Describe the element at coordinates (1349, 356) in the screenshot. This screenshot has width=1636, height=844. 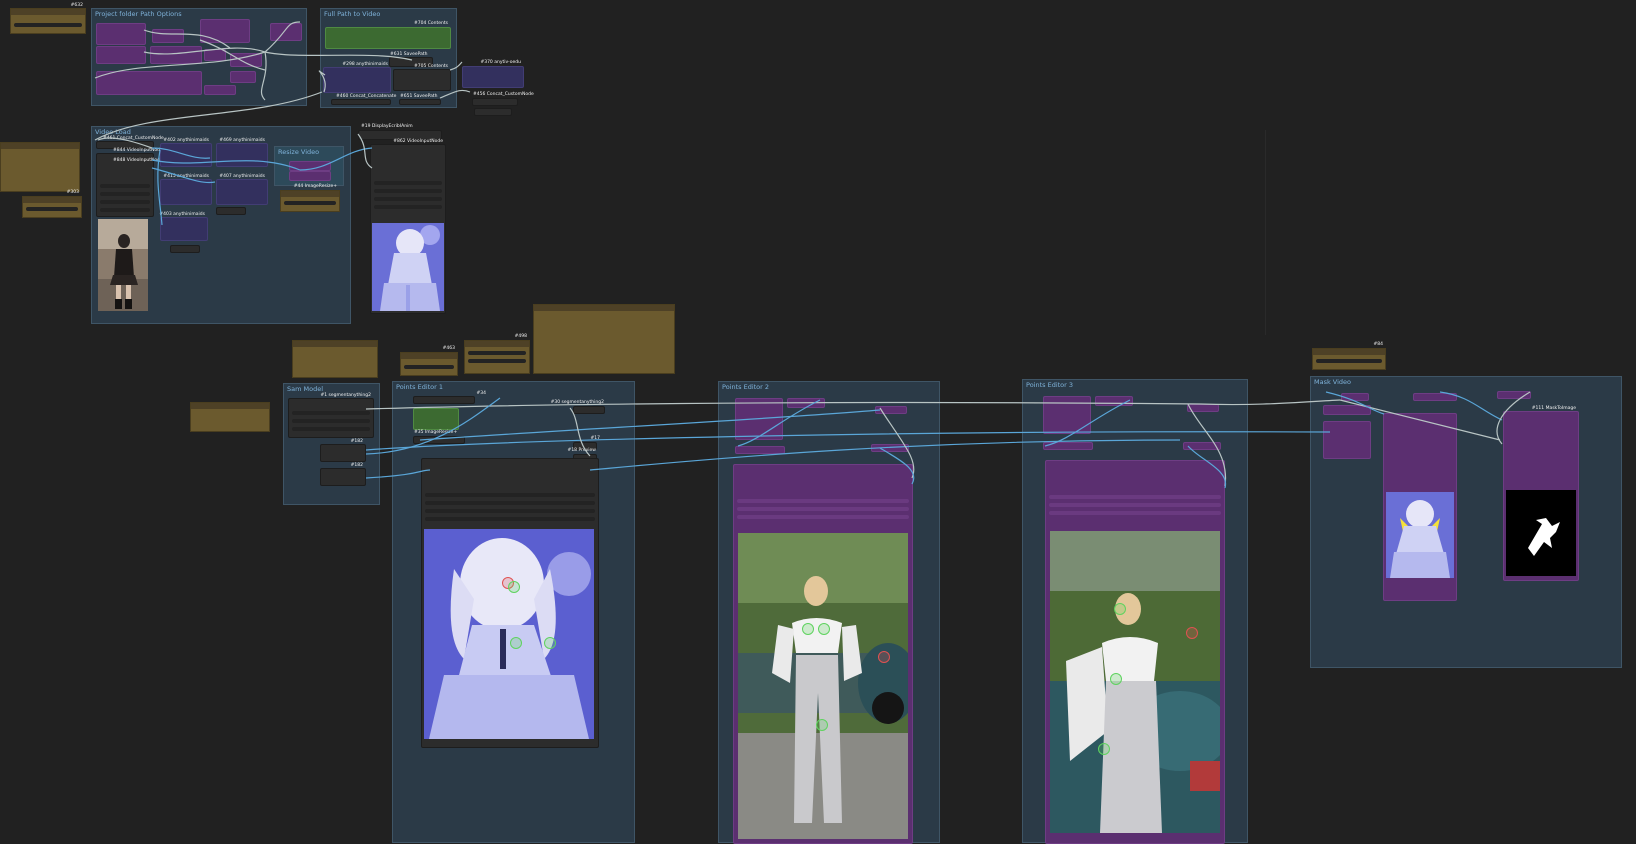
I see `note-mask: #84` at that location.